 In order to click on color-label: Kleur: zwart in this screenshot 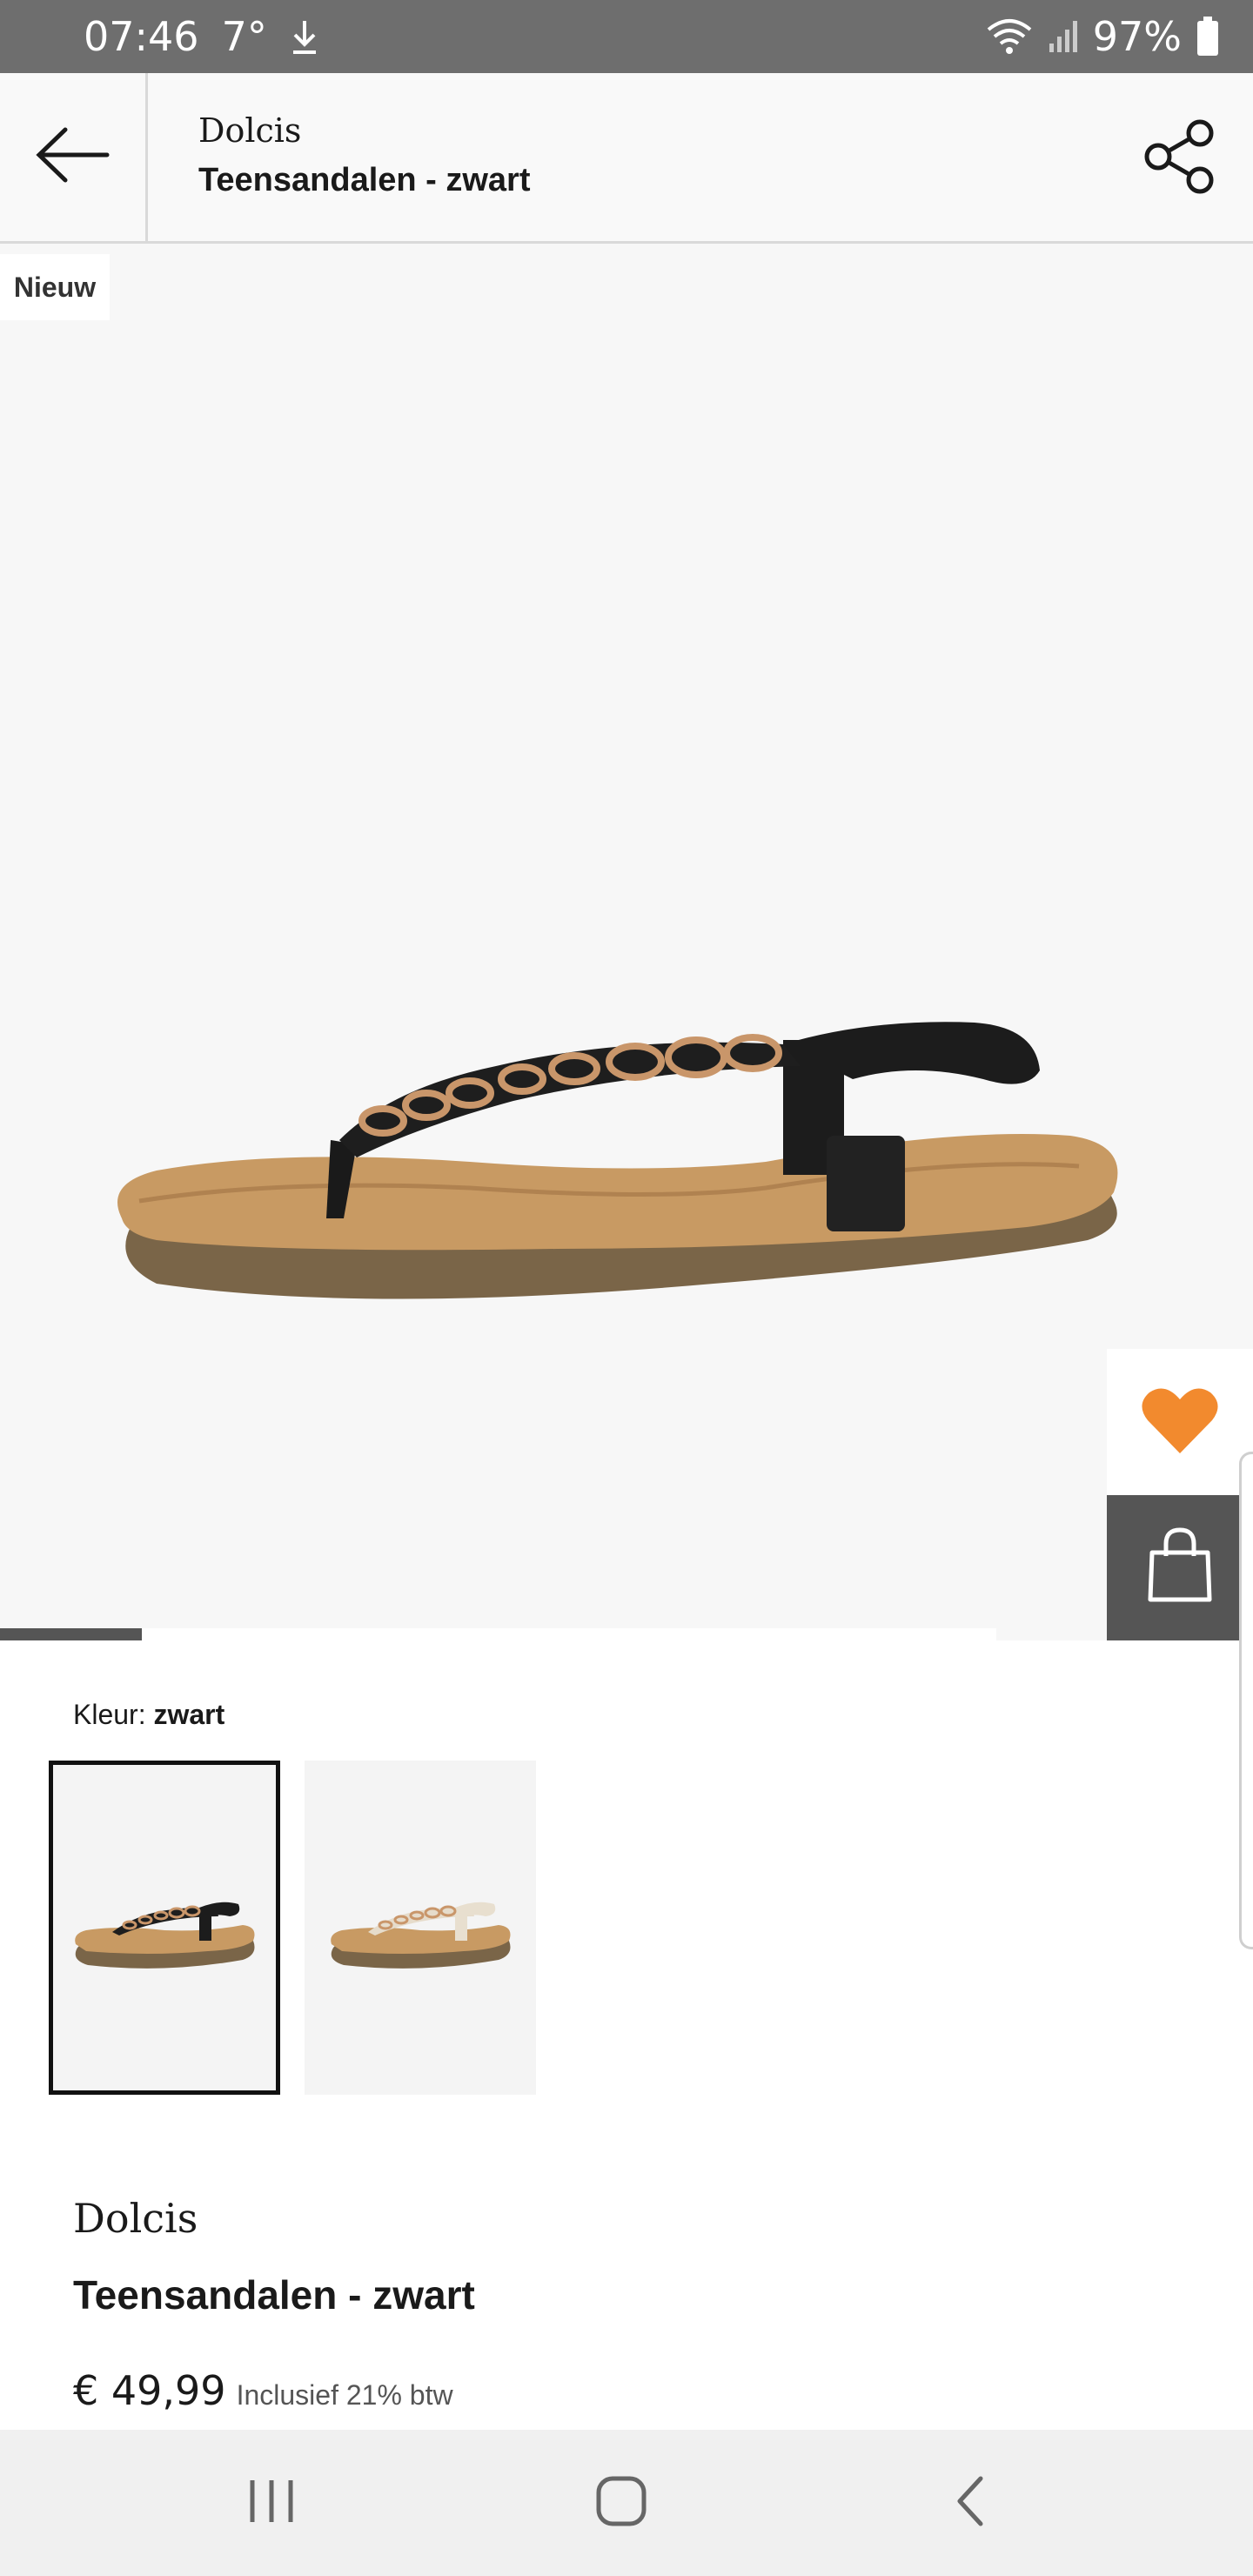, I will do `click(148, 1715)`.